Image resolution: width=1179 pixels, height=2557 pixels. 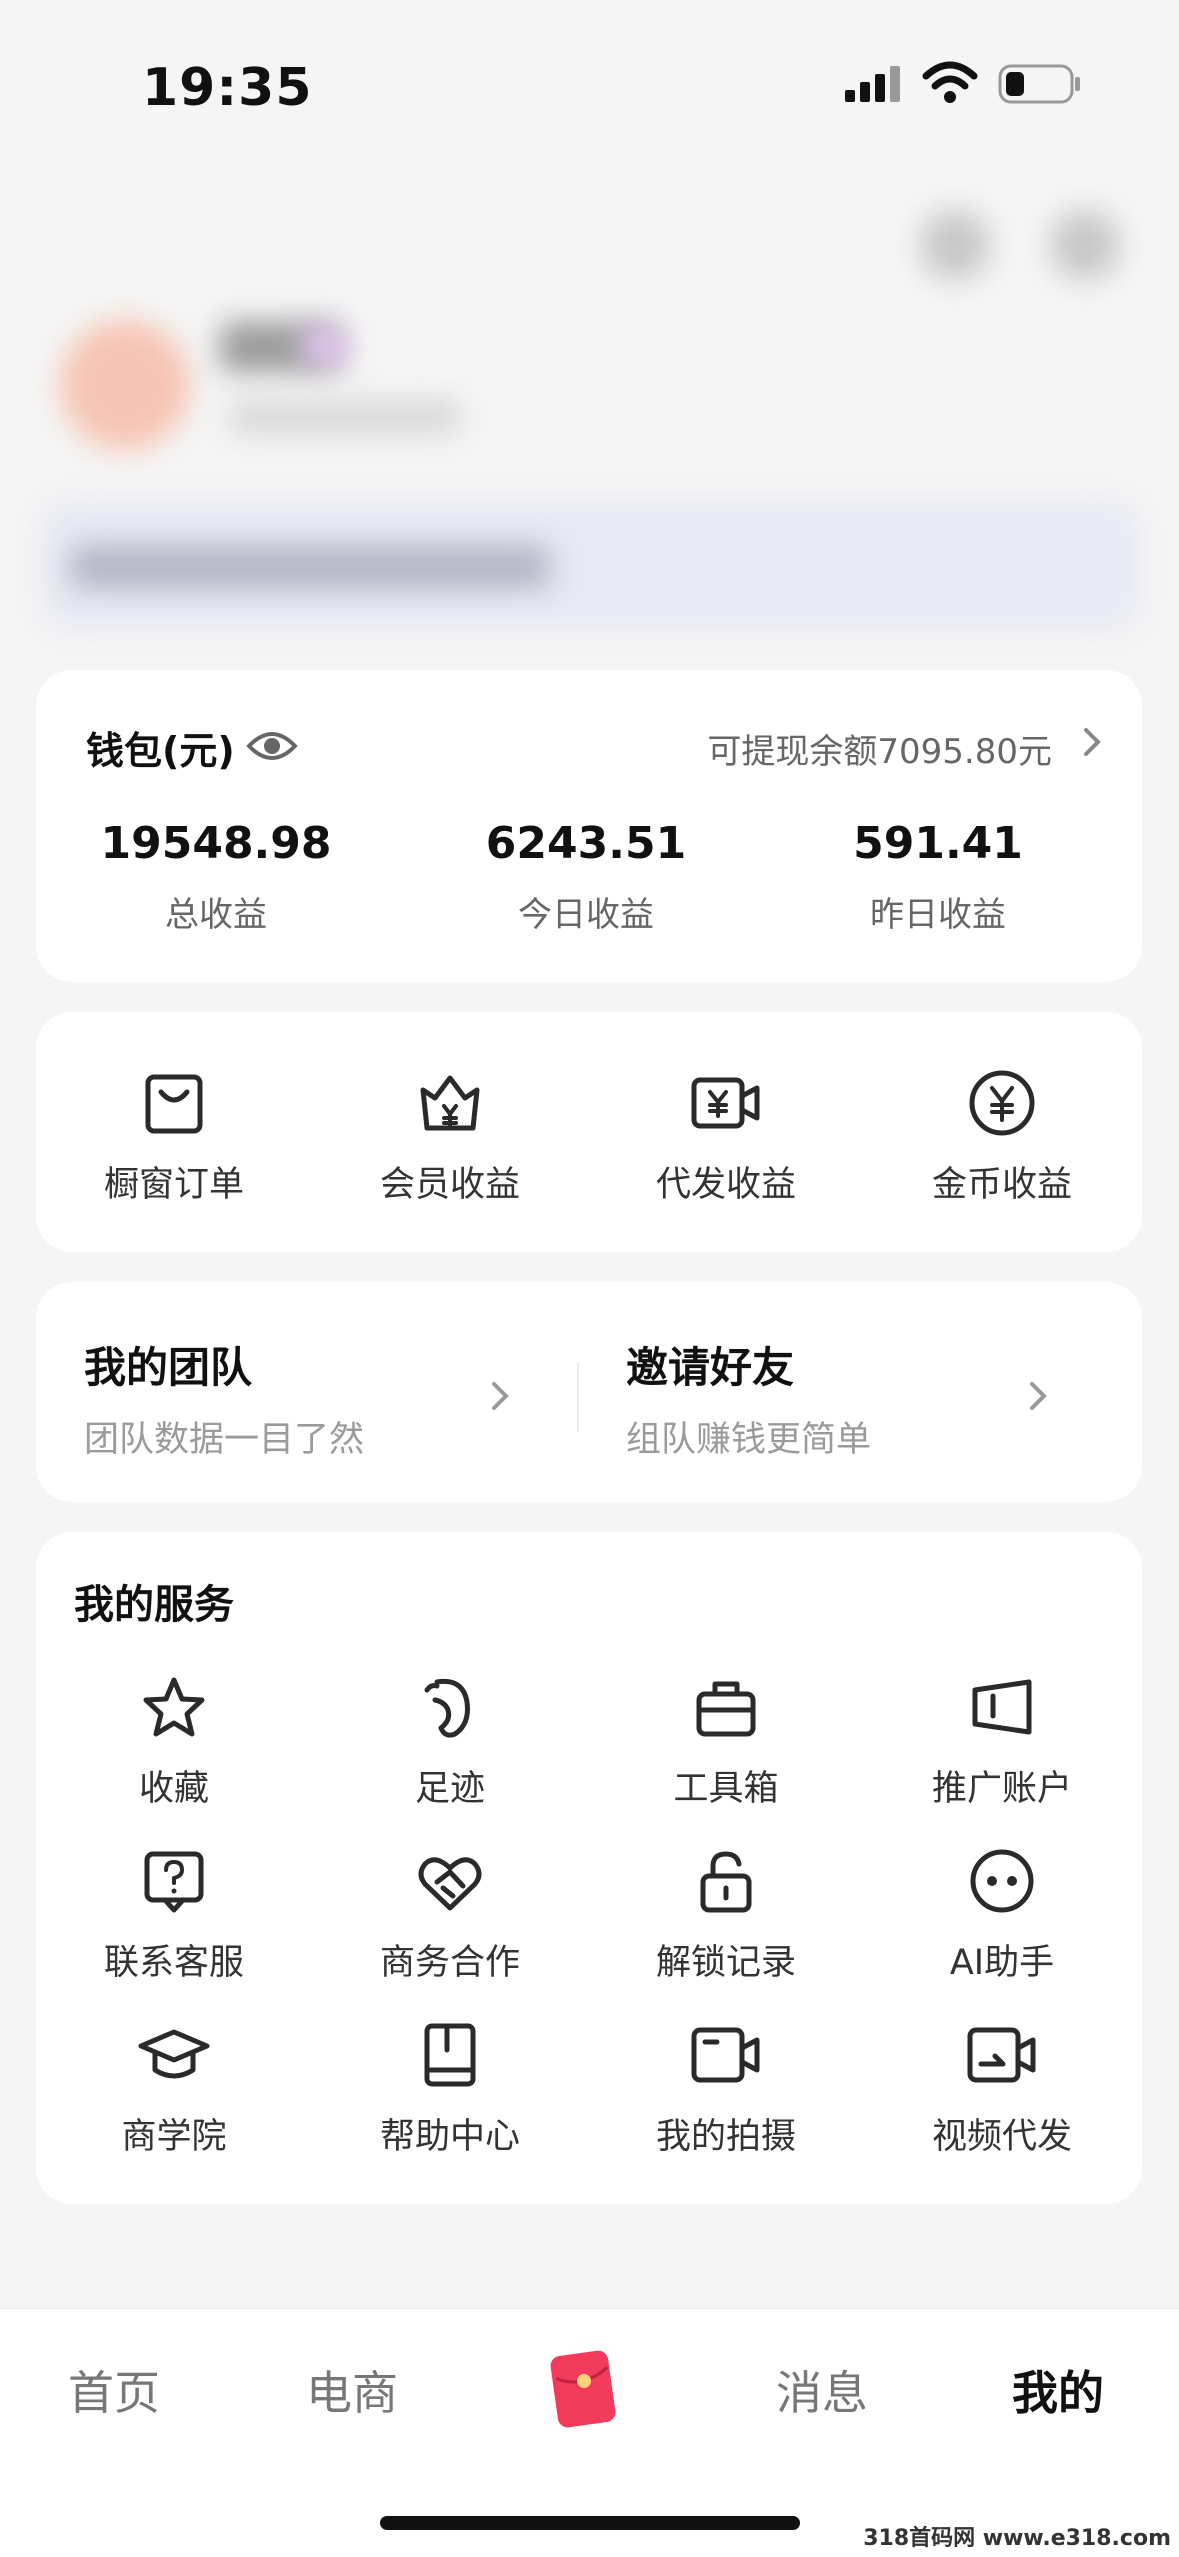 I want to click on services-title: 我的服务, so click(x=154, y=1605).